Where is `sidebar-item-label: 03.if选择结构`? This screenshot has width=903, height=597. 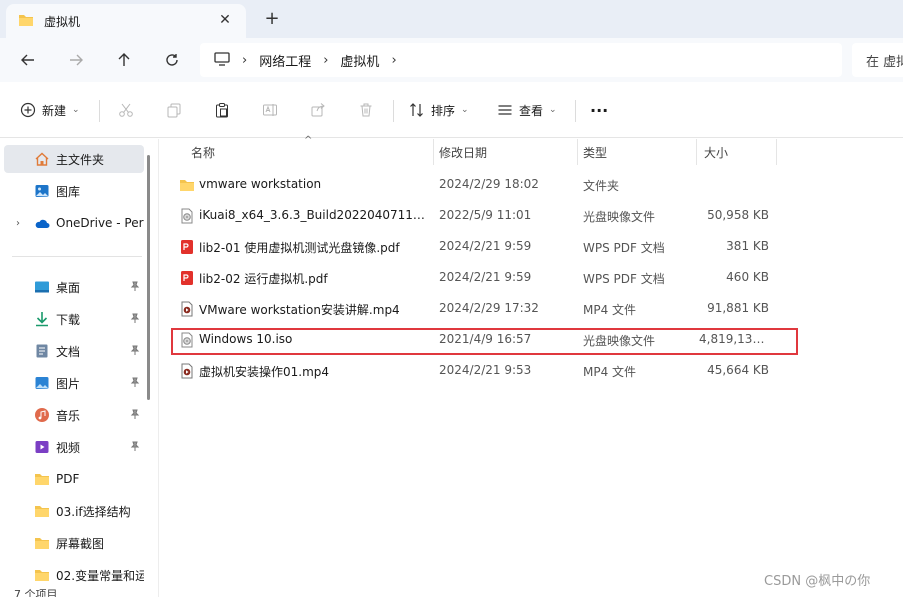
sidebar-item-label: 03.if选择结构 is located at coordinates (93, 511).